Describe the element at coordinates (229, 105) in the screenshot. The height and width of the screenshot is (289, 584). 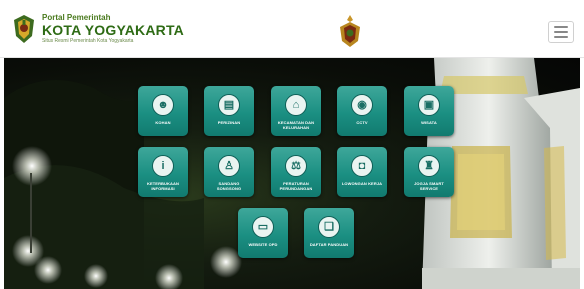
I see `document-icon: ▤` at that location.